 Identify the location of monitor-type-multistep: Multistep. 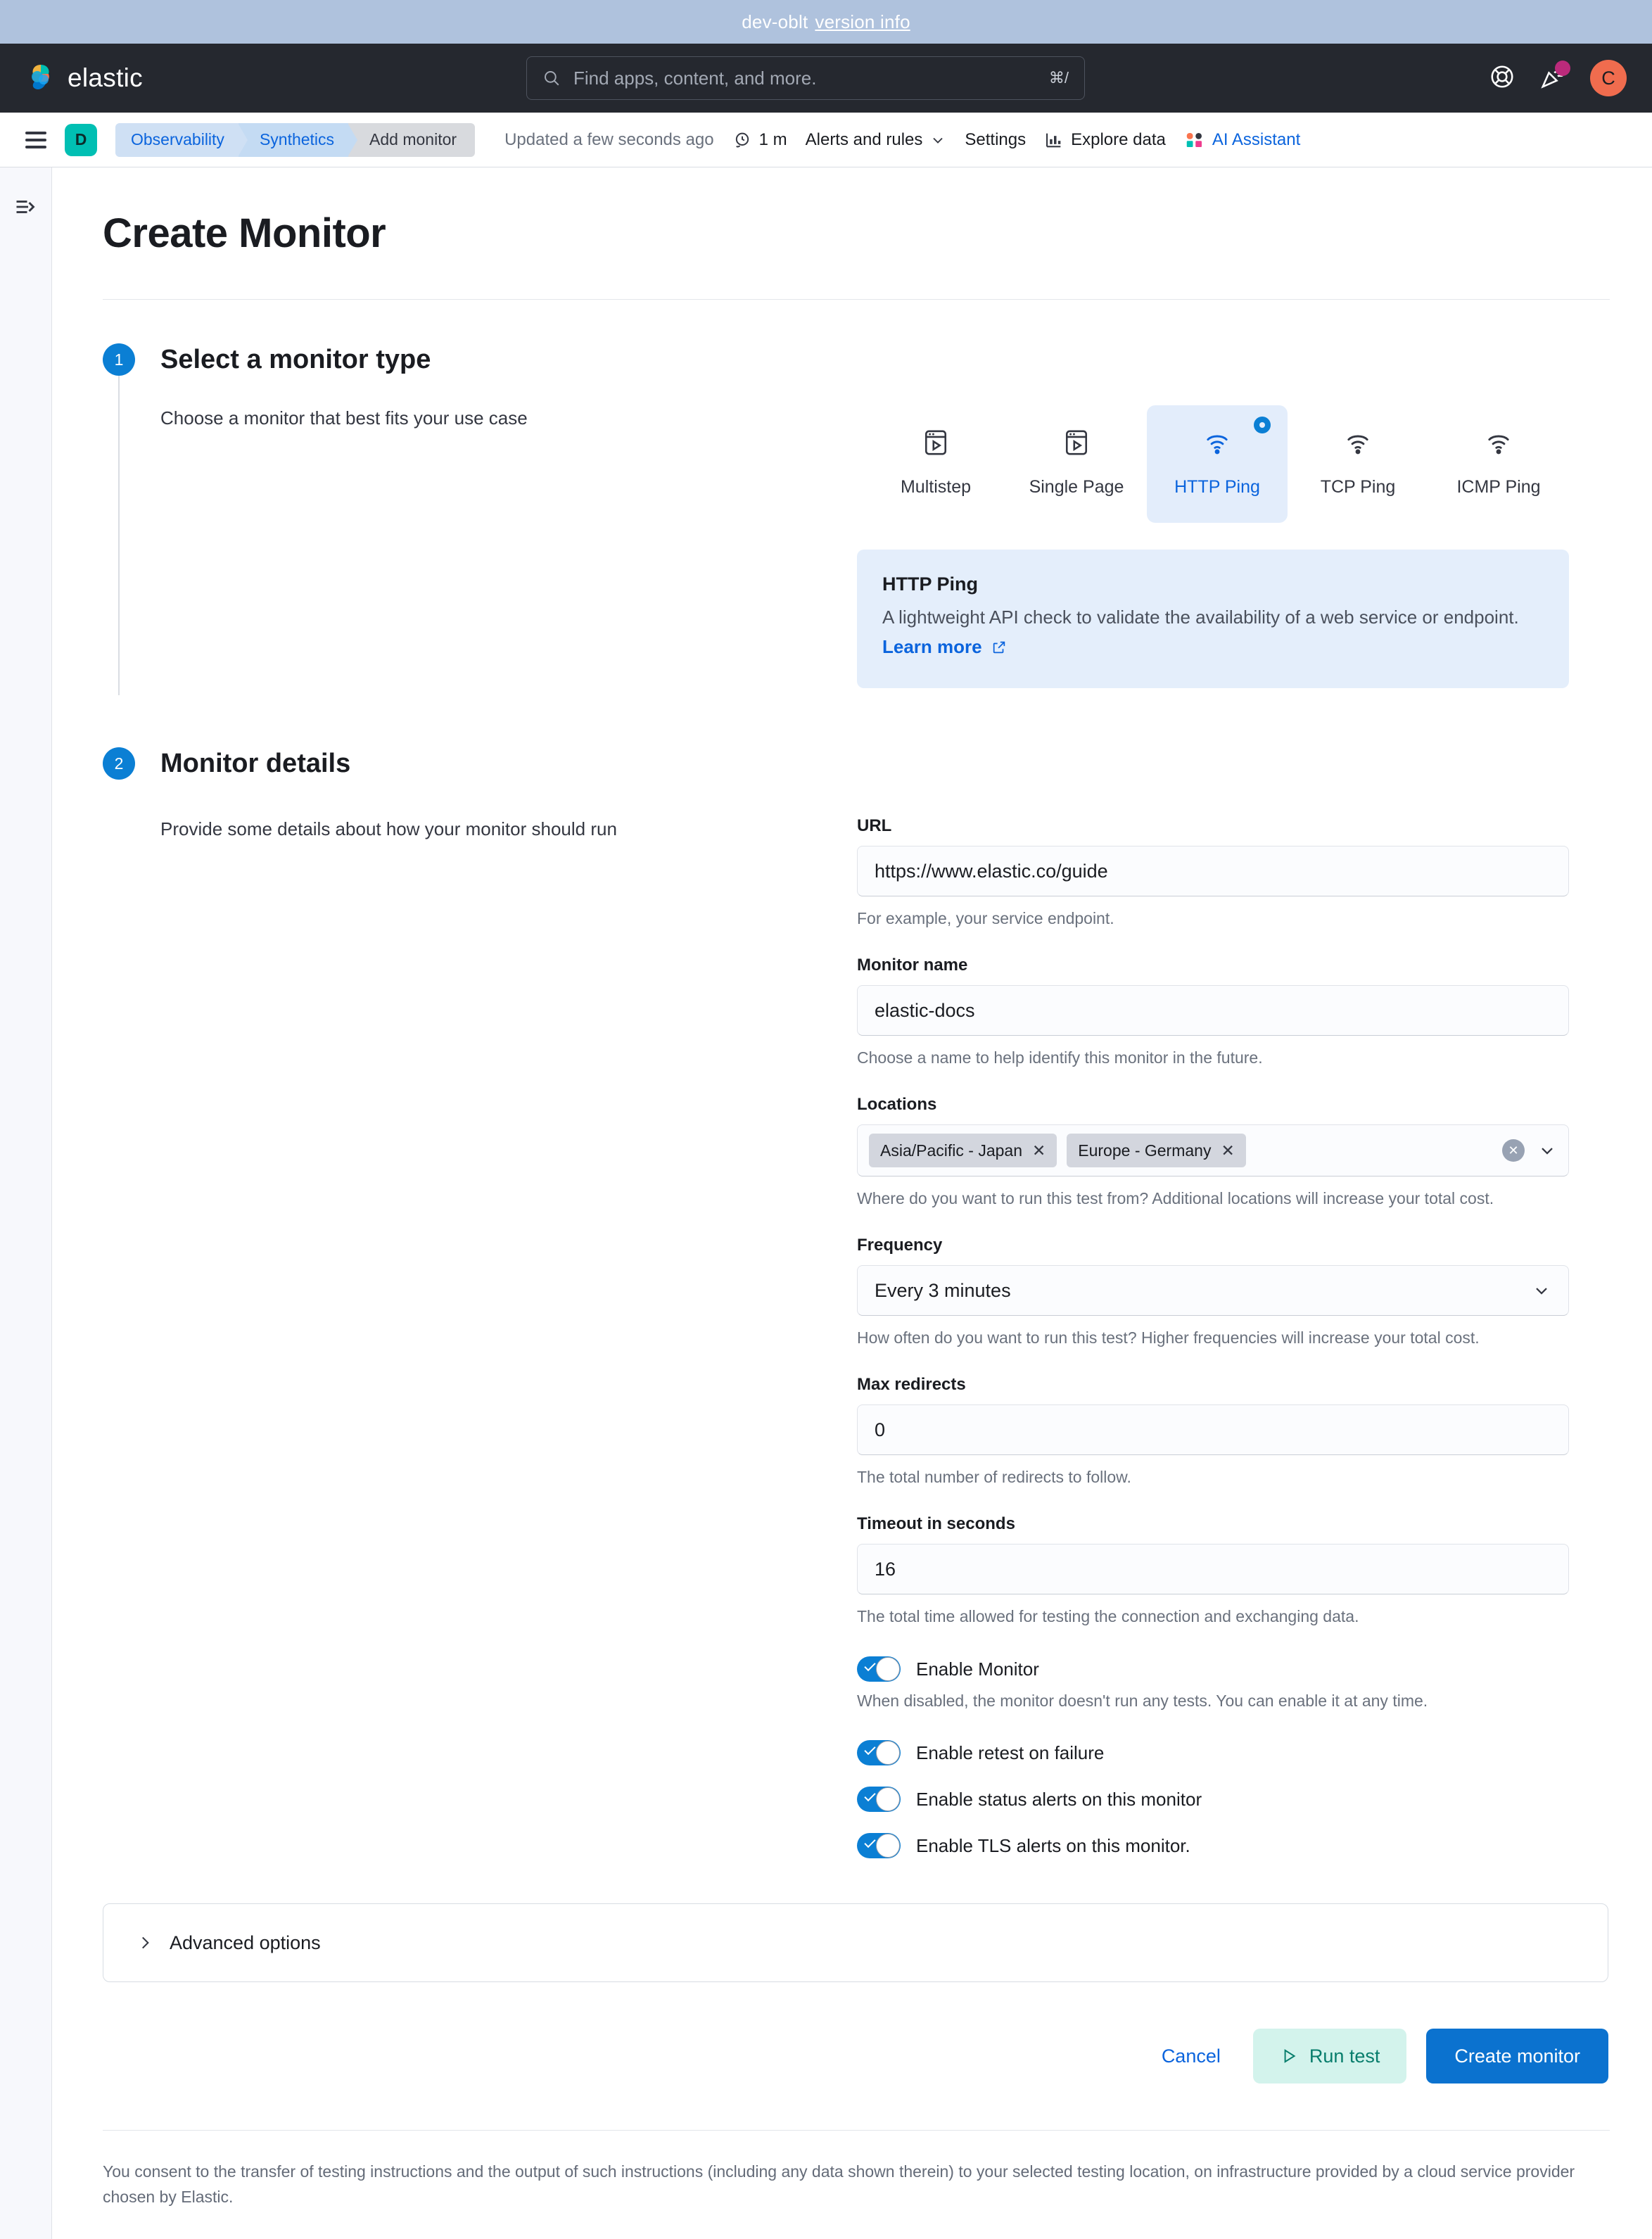
(935, 464).